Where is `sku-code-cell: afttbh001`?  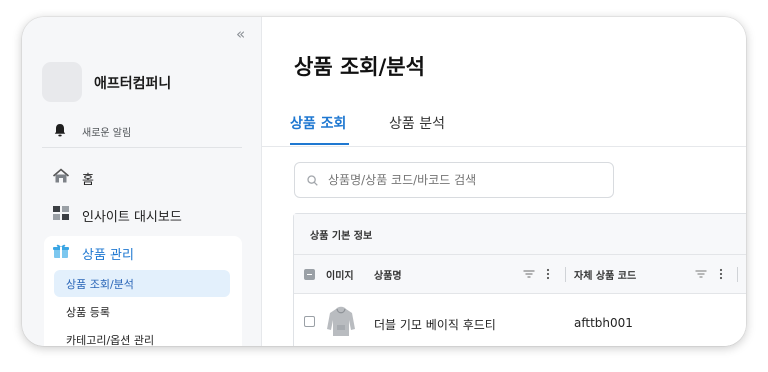
sku-code-cell: afttbh001 is located at coordinates (603, 323).